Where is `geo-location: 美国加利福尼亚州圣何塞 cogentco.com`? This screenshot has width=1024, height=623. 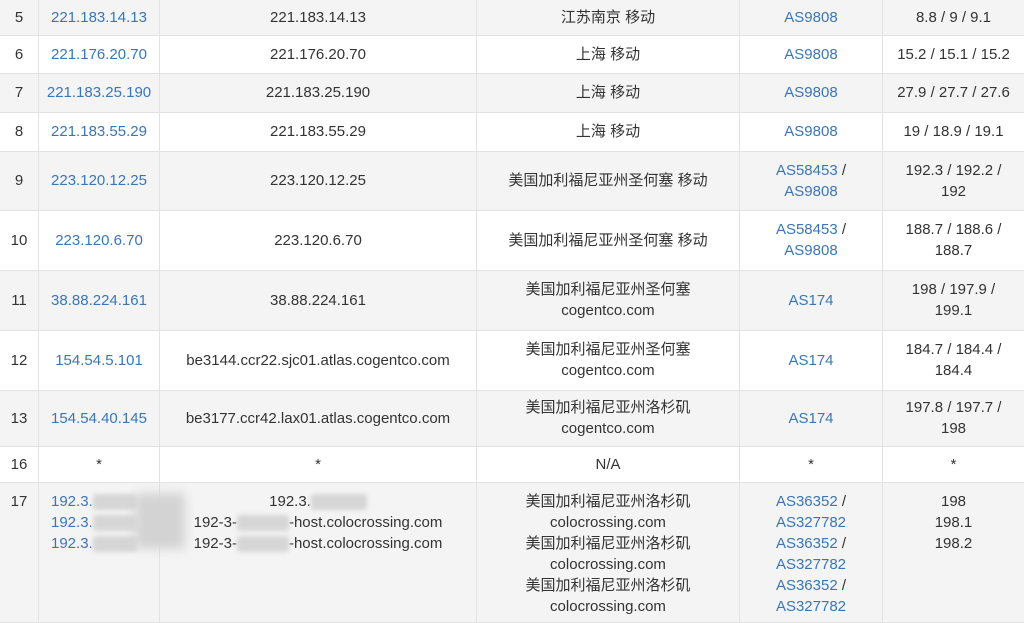 geo-location: 美国加利福尼亚州圣何塞 cogentco.com is located at coordinates (608, 360).